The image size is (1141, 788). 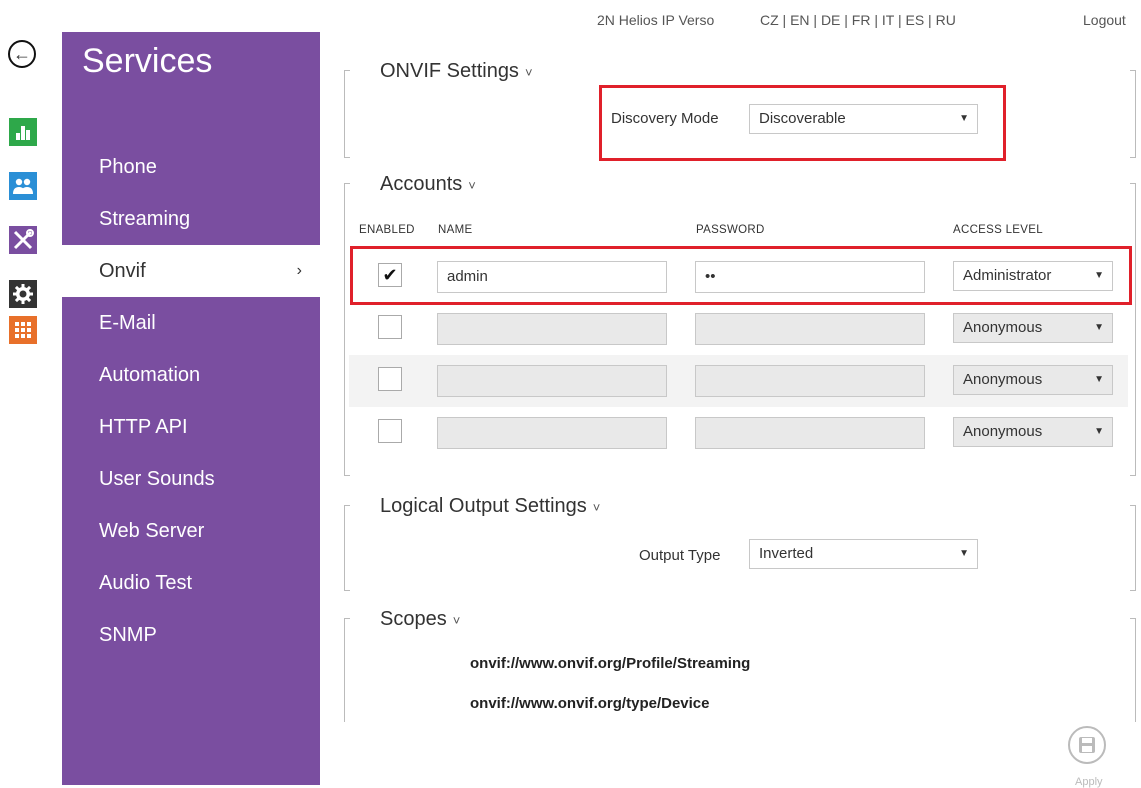 What do you see at coordinates (191, 583) in the screenshot?
I see `sidebar-item-audio-test: Audio Test` at bounding box center [191, 583].